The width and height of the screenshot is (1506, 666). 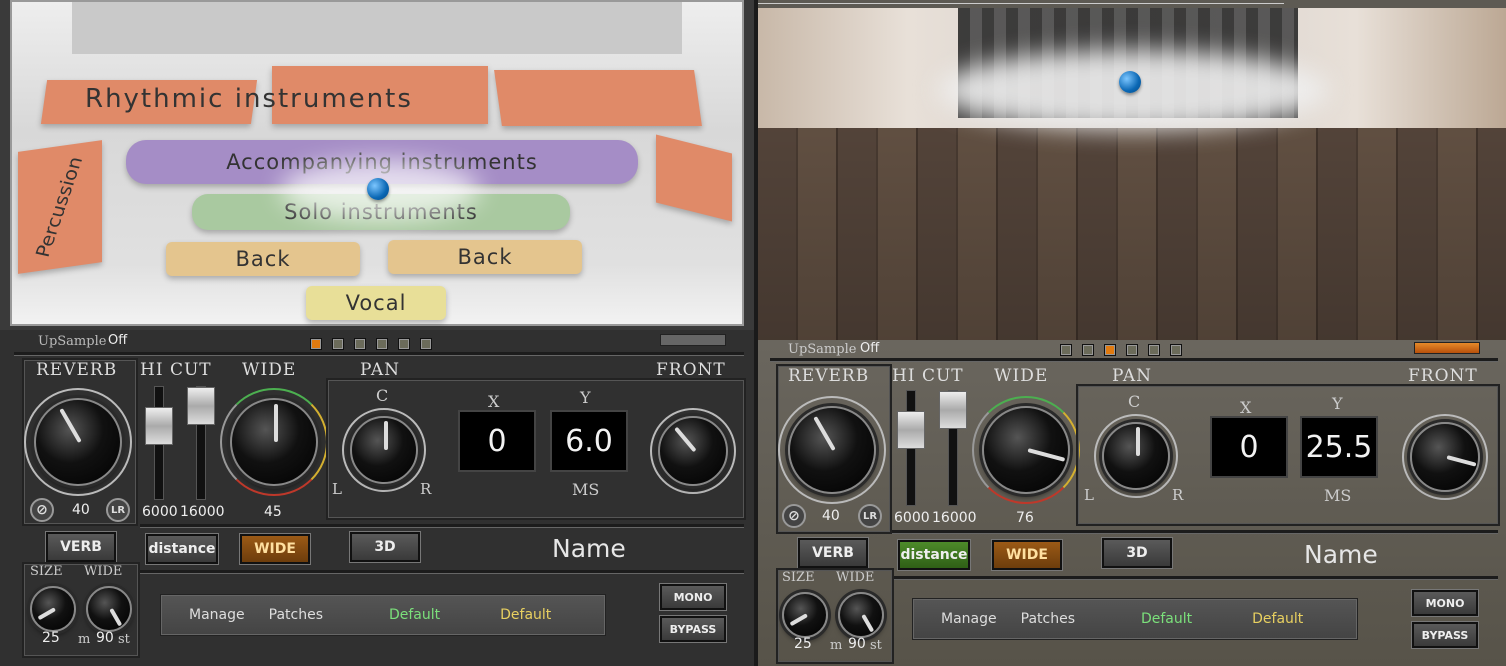 What do you see at coordinates (589, 441) in the screenshot?
I see `y-display: 6.0` at bounding box center [589, 441].